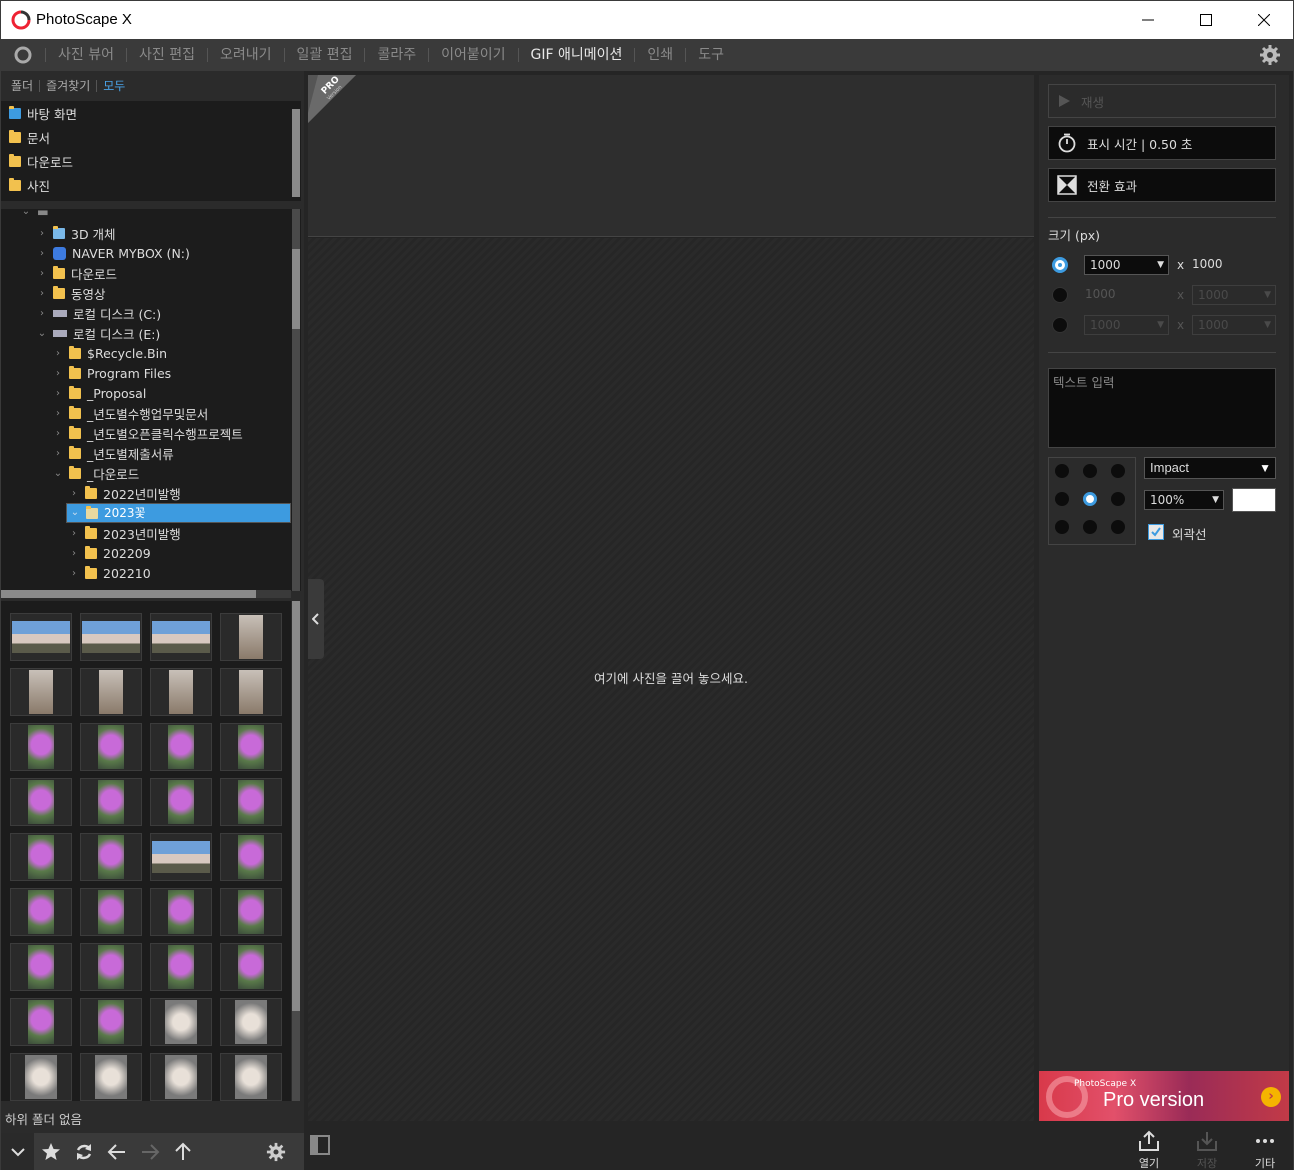  I want to click on tree-item-this-pc: ⌄ ▬, so click(35, 215).